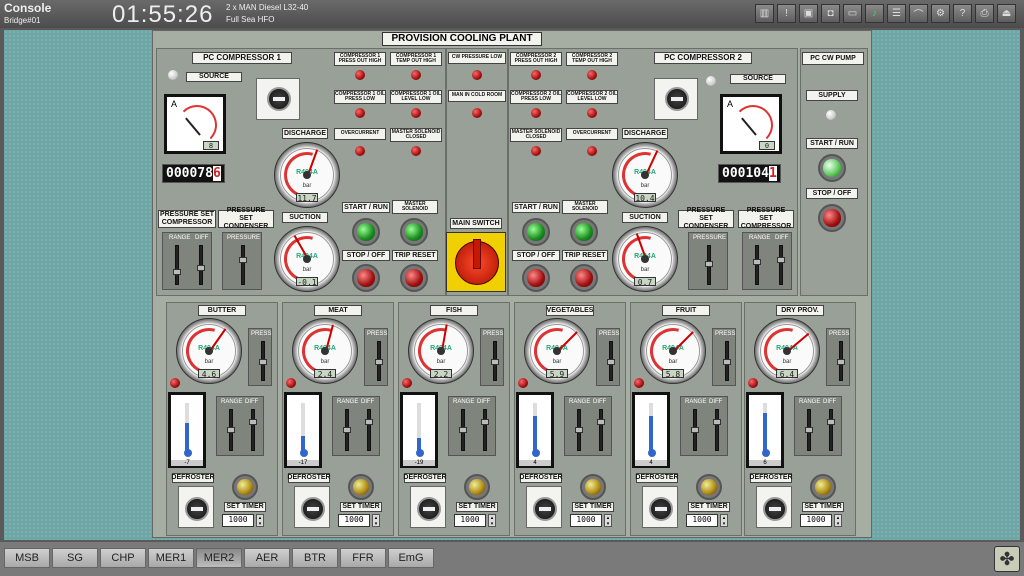 This screenshot has height=576, width=1024. What do you see at coordinates (476, 223) in the screenshot?
I see `main-switch-label: MAIN SWITCH` at bounding box center [476, 223].